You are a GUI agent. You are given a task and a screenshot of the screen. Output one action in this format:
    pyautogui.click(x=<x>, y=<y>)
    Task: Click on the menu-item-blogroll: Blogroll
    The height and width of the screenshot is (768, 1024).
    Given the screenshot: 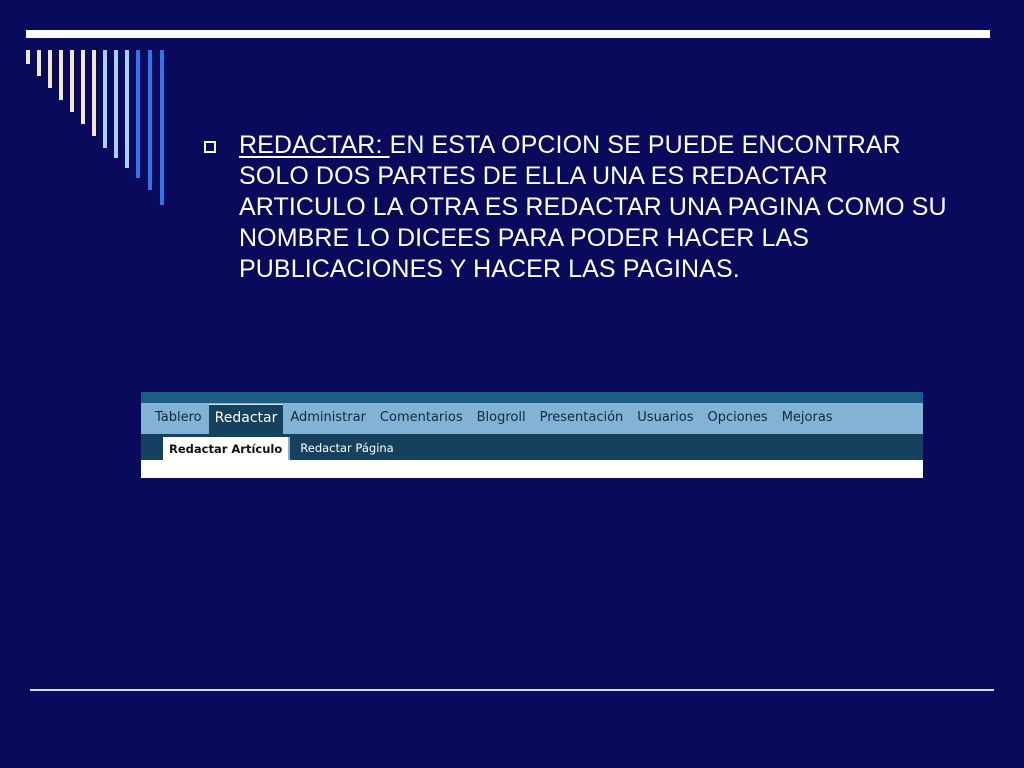 What is the action you would take?
    pyautogui.click(x=501, y=422)
    